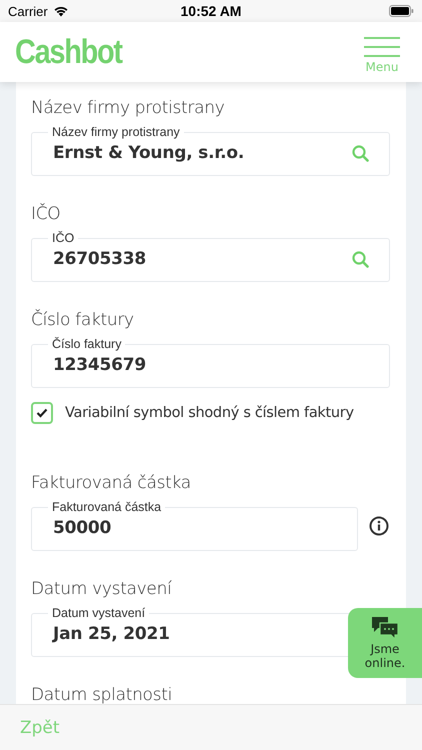 The width and height of the screenshot is (422, 750). I want to click on field-label: IČO, so click(63, 238).